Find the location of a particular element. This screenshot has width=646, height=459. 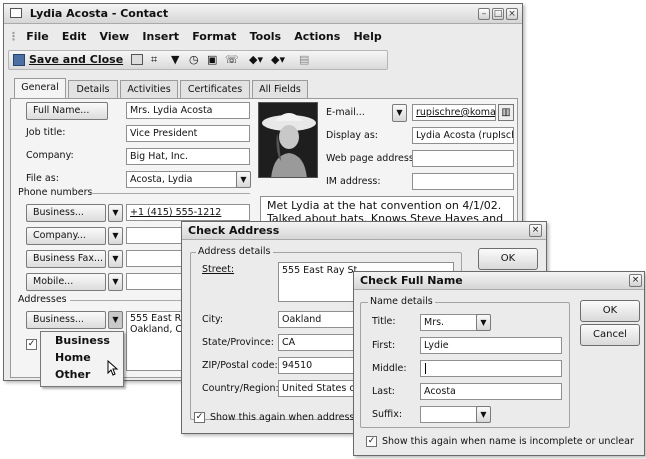

menu-format: Format is located at coordinates (214, 36).